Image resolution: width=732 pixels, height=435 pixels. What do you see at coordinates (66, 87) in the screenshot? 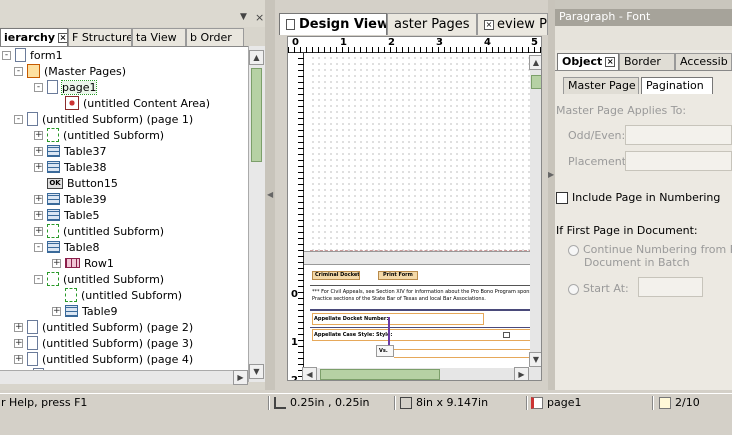
I see `tree-item: - page1` at bounding box center [66, 87].